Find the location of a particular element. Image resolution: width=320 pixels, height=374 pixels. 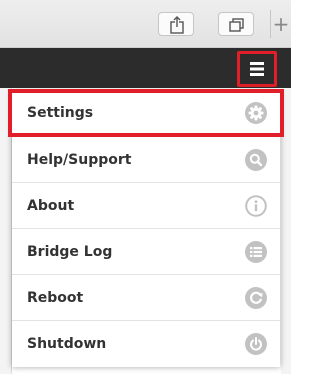

menu-toggle-button is located at coordinates (257, 69).